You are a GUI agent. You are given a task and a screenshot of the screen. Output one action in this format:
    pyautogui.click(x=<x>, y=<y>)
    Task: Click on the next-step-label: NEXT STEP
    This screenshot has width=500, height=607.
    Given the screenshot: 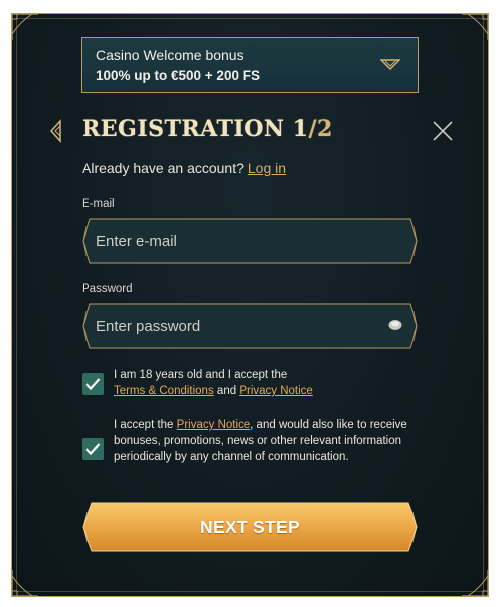 What is the action you would take?
    pyautogui.click(x=250, y=526)
    